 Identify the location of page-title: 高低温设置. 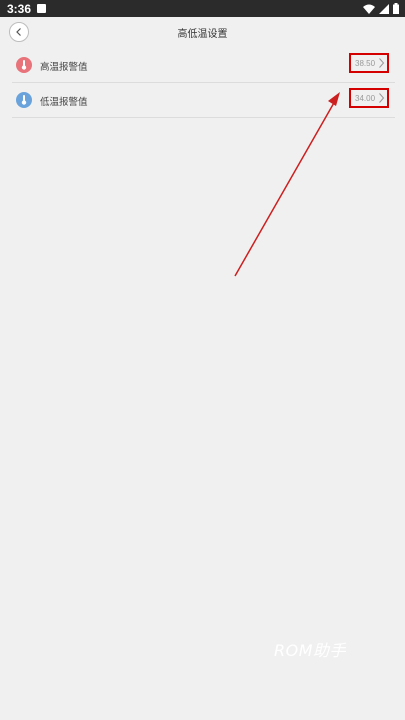
(202, 34).